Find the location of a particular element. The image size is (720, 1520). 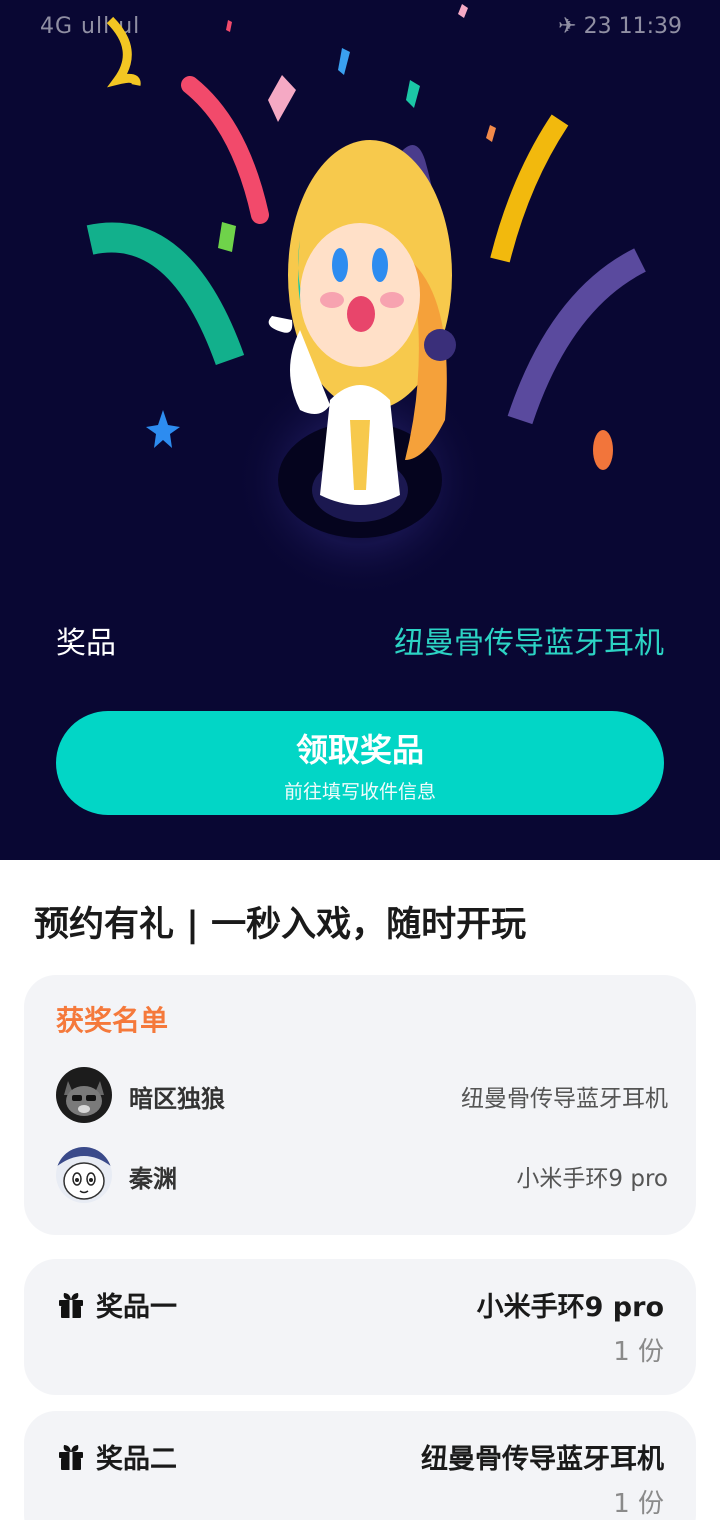

winner-row: 暗区独狼 纽曼骨传导蓝牙耳机 is located at coordinates (362, 1097).